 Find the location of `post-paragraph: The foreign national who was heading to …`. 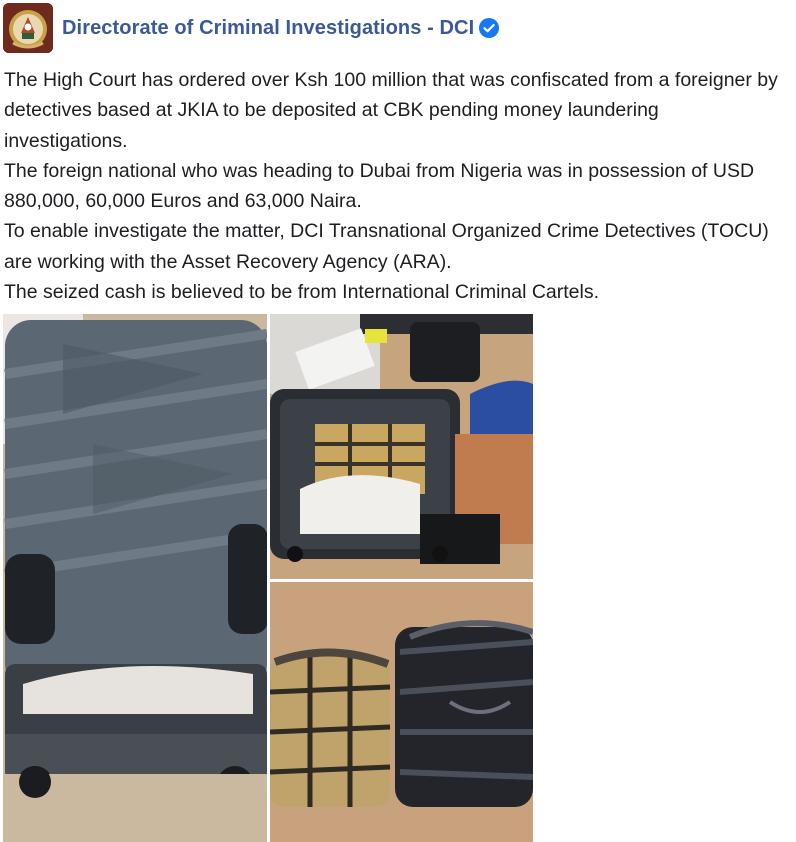

post-paragraph: The foreign national who was heading to … is located at coordinates (379, 186).